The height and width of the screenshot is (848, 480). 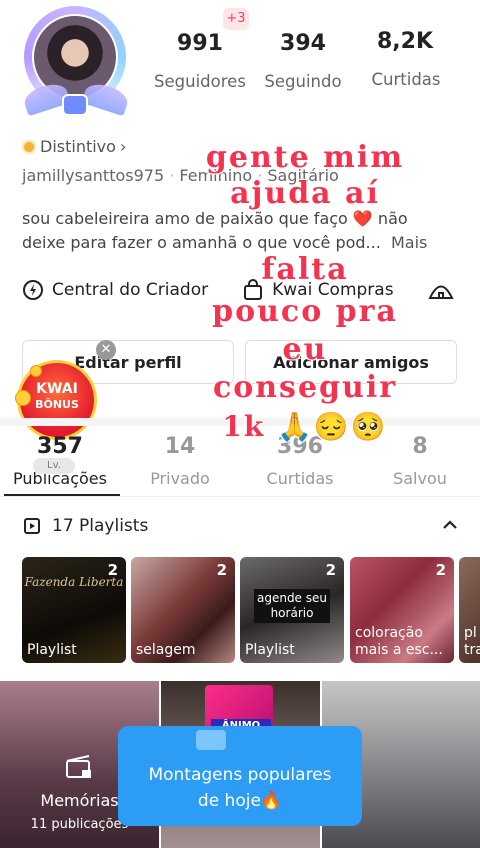 What do you see at coordinates (78, 766) in the screenshot?
I see `clapperboard-icon` at bounding box center [78, 766].